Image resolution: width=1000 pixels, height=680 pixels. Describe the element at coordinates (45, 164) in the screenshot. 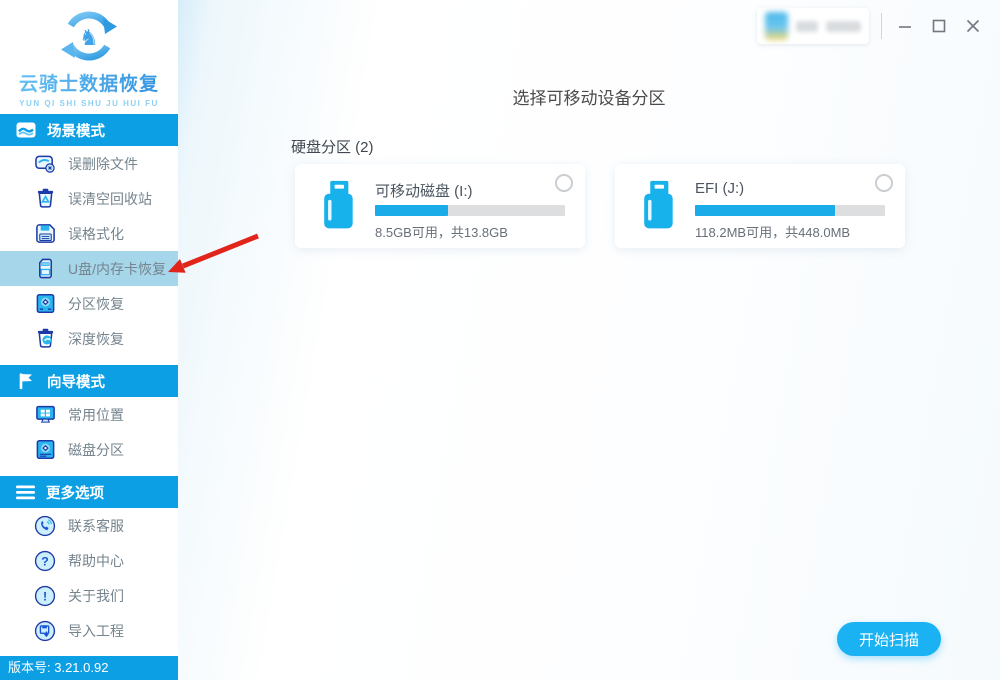

I see `file-delete-icon` at that location.